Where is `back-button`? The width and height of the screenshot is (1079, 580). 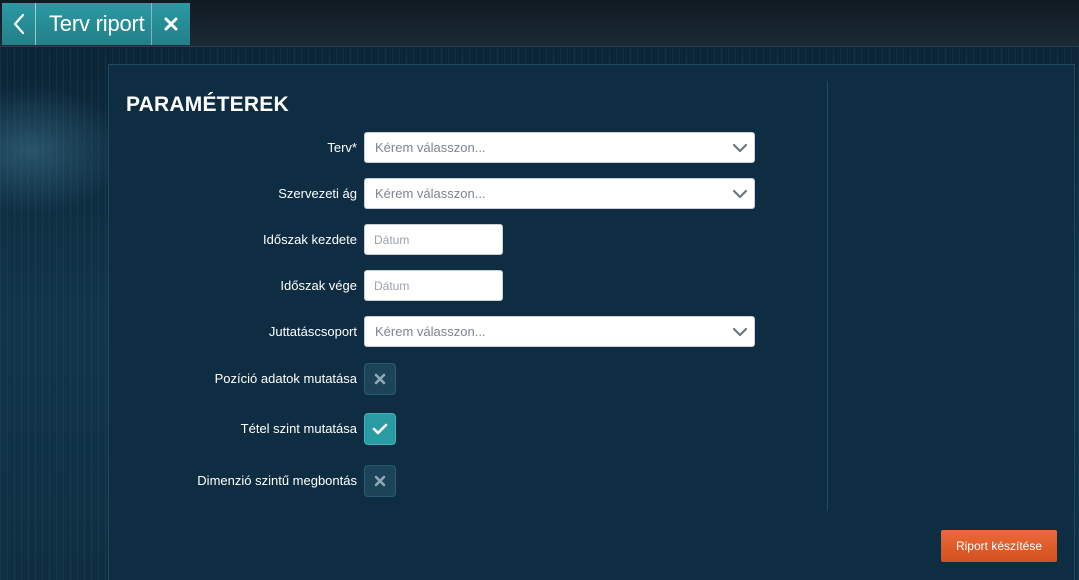 back-button is located at coordinates (19, 24).